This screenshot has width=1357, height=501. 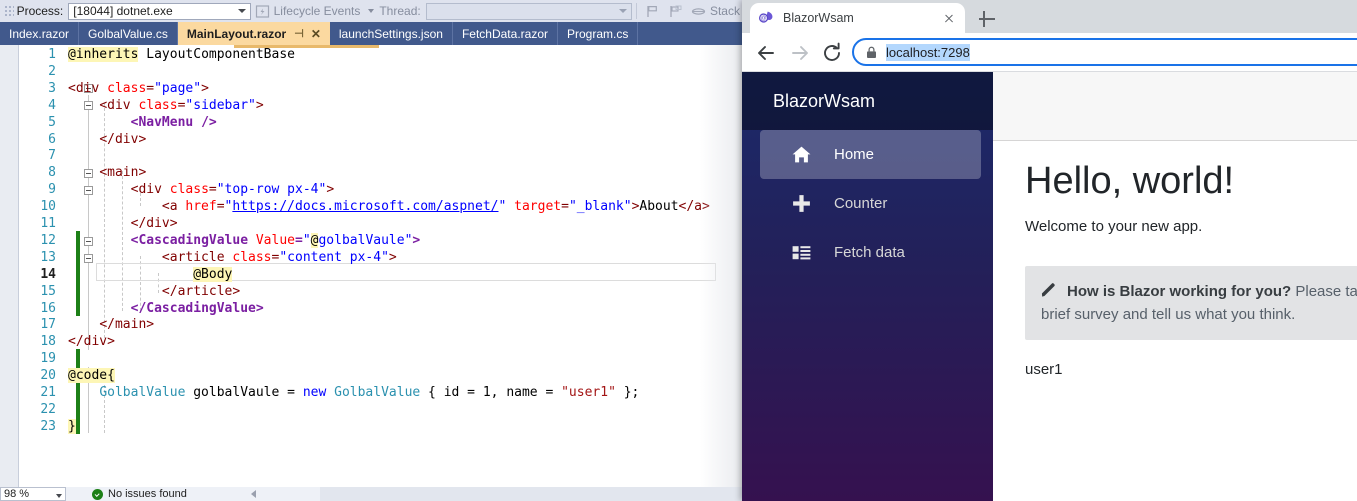 I want to click on app-brand-title: BlazorWsam, so click(x=824, y=101).